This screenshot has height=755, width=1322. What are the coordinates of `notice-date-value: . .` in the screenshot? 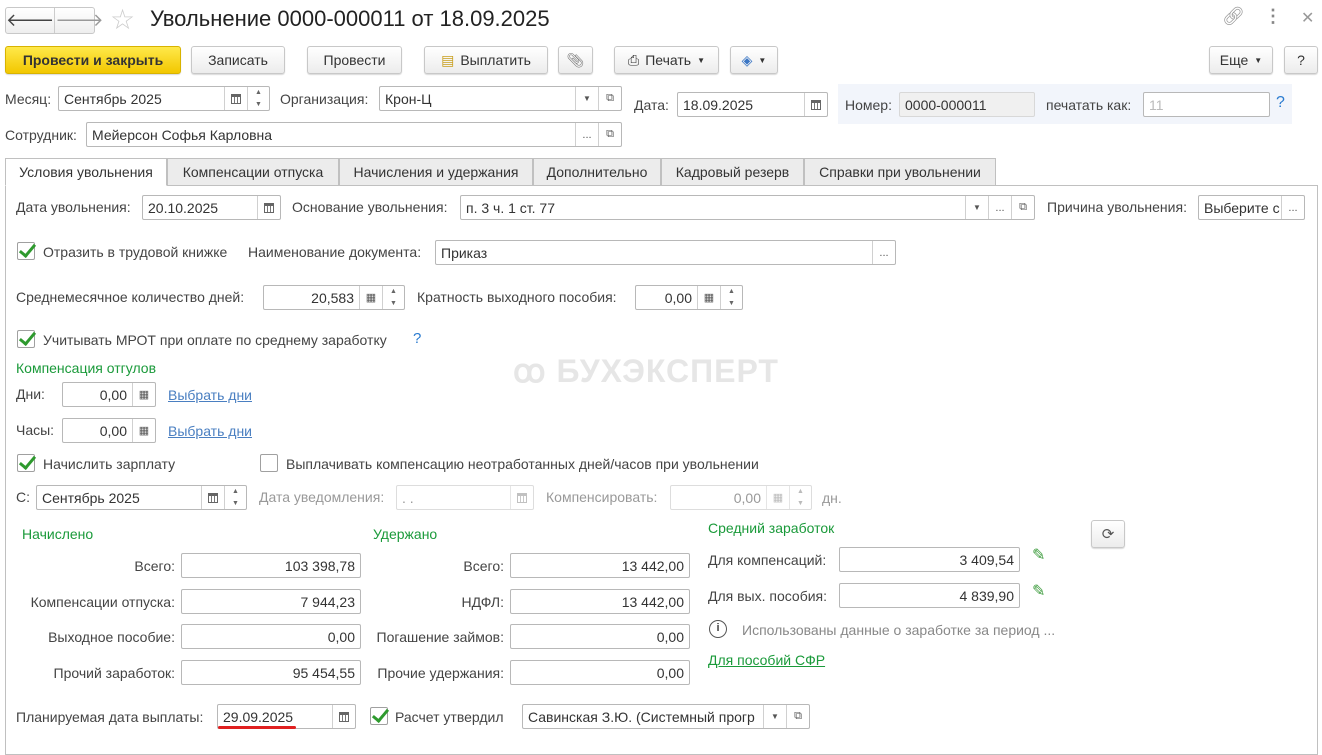 It's located at (408, 497).